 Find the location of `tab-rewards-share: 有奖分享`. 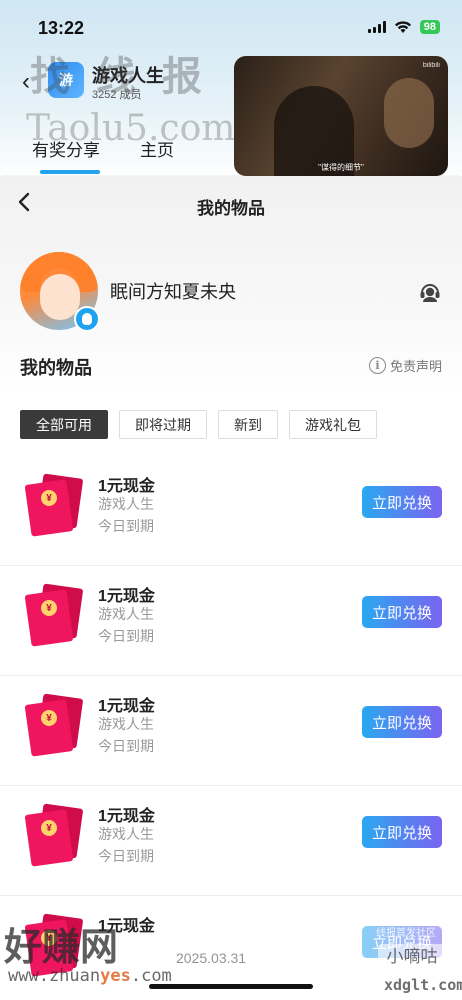

tab-rewards-share: 有奖分享 is located at coordinates (66, 155).